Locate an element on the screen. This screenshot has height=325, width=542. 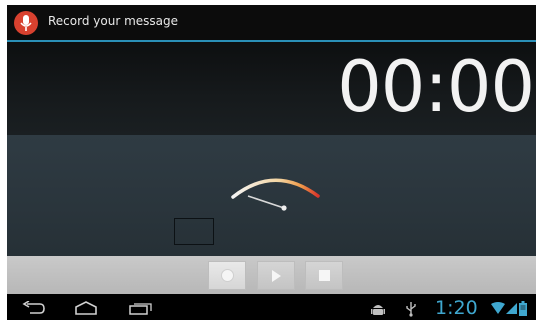
android-debug-icon is located at coordinates (378, 310).